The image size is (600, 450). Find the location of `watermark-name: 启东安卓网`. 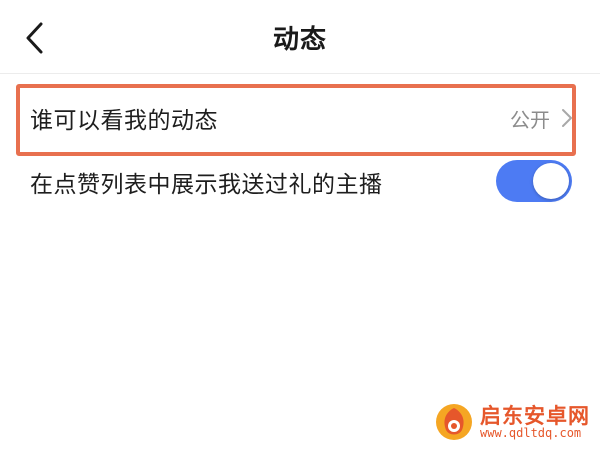

watermark-name: 启东安卓网 is located at coordinates (535, 415).